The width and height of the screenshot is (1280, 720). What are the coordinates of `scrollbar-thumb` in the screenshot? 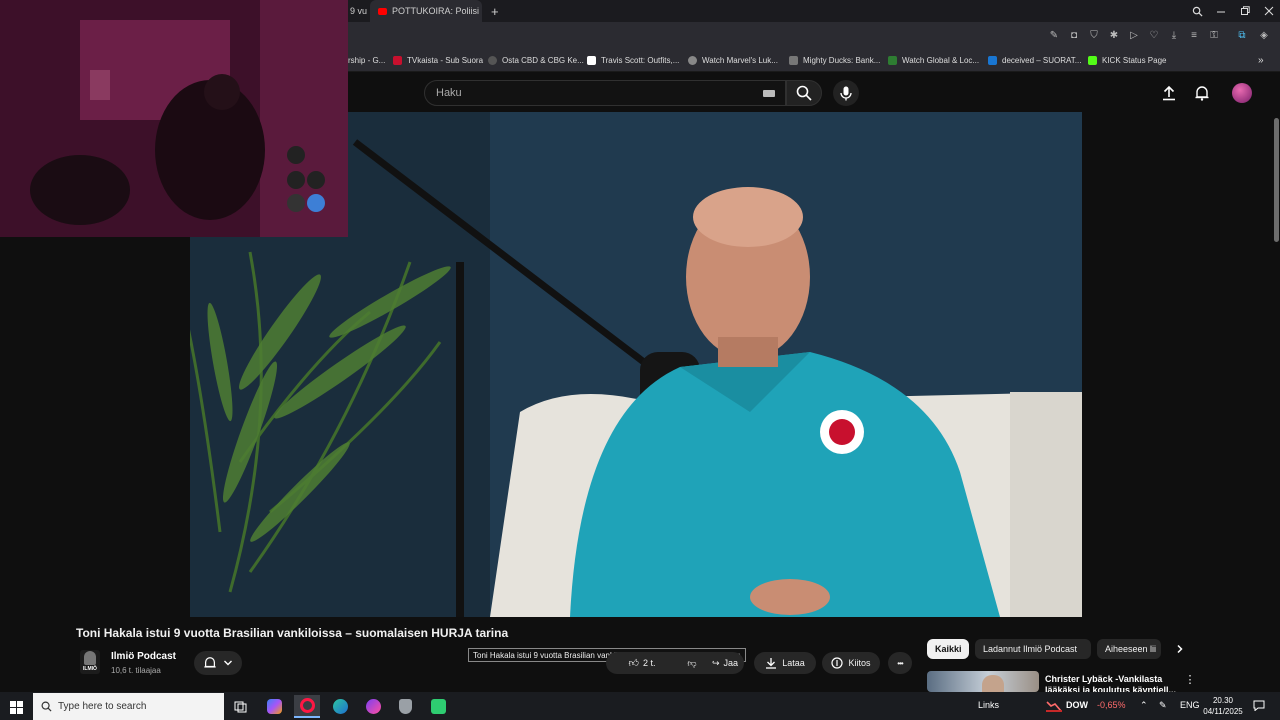 It's located at (1276, 180).